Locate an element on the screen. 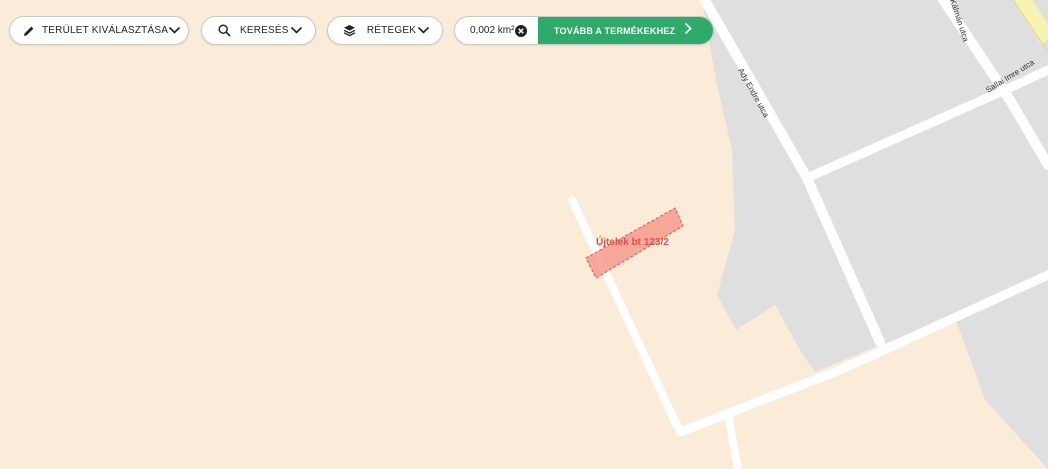  search-icon is located at coordinates (224, 31).